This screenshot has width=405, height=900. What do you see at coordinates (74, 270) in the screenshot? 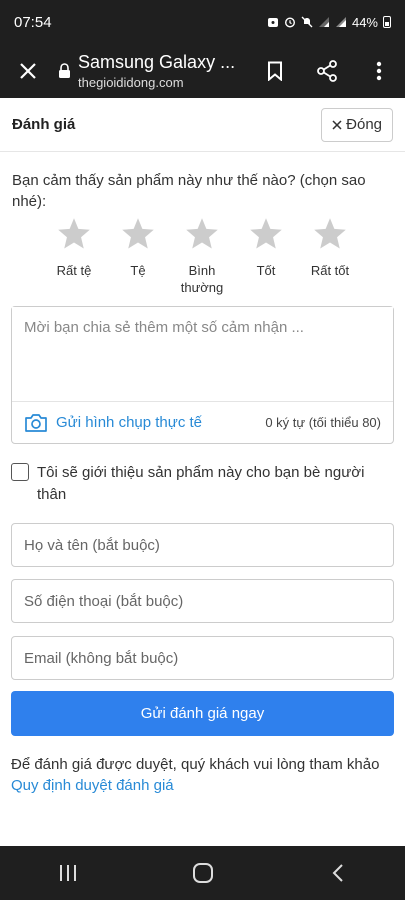
I see `star-label: Rất tệ` at bounding box center [74, 270].